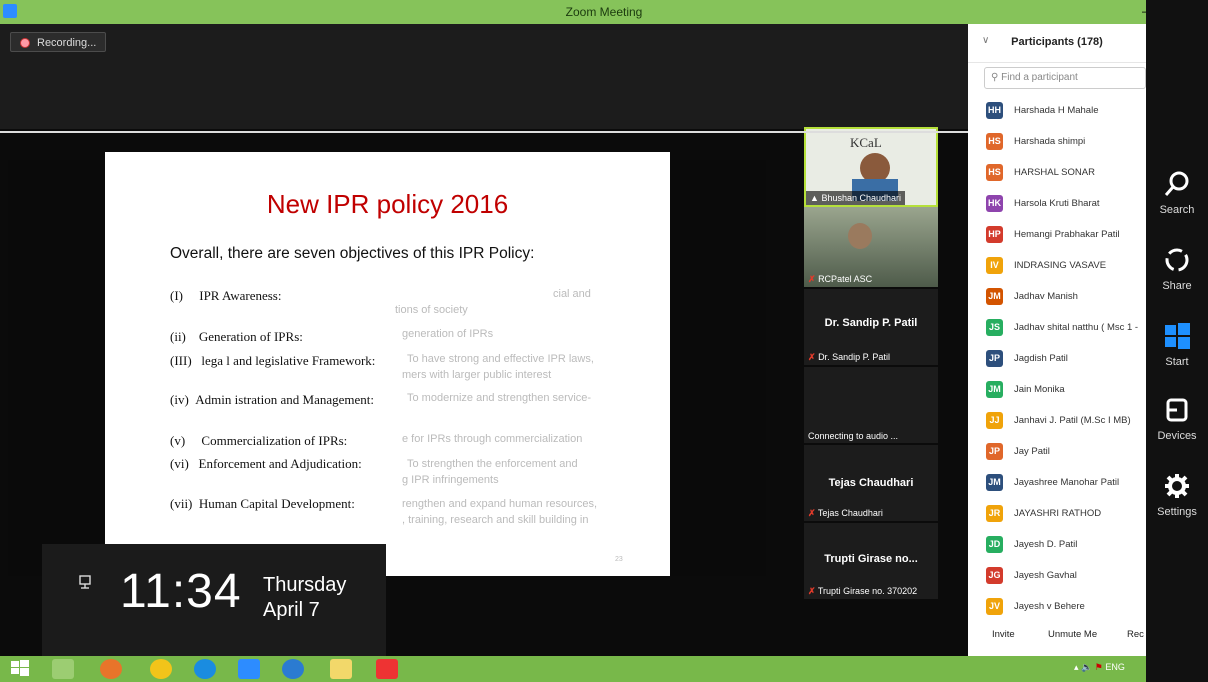  I want to click on top-band, so click(484, 76).